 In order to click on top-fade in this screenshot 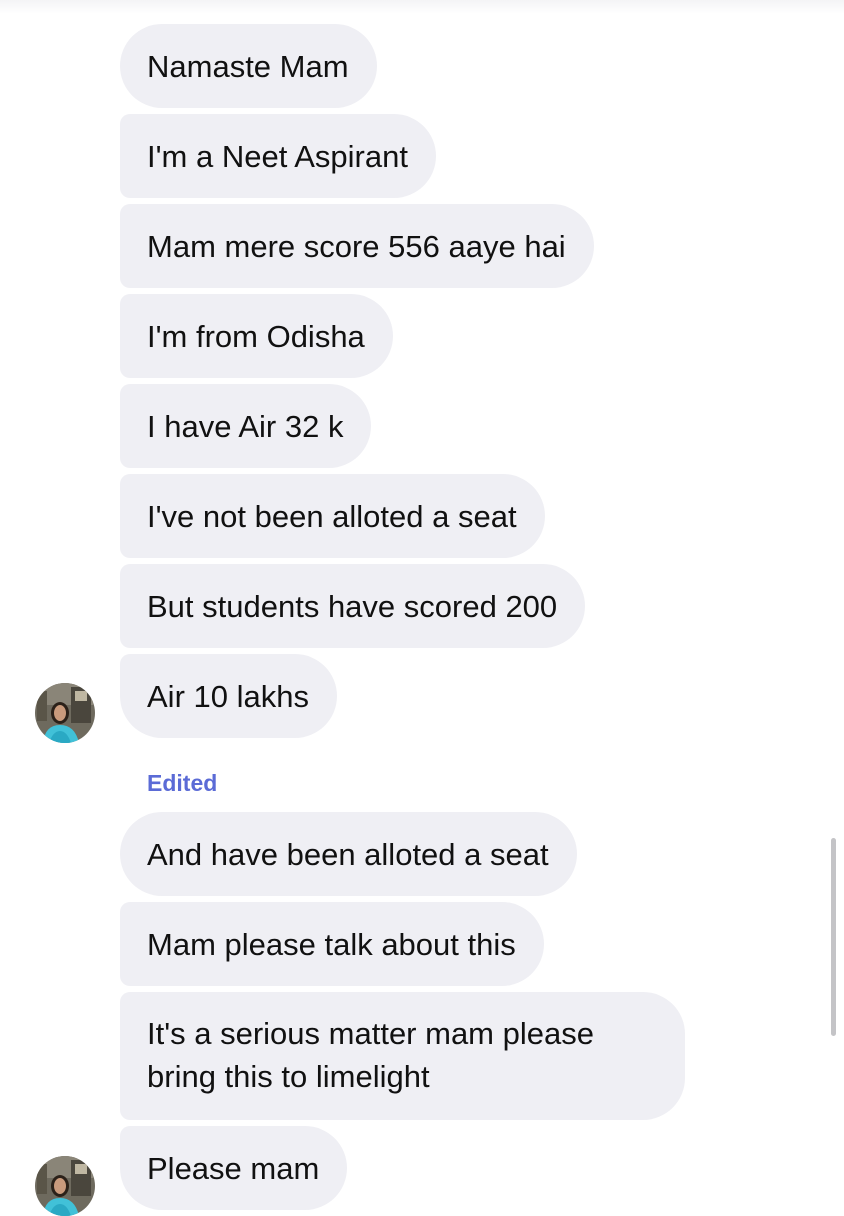, I will do `click(422, 7)`.